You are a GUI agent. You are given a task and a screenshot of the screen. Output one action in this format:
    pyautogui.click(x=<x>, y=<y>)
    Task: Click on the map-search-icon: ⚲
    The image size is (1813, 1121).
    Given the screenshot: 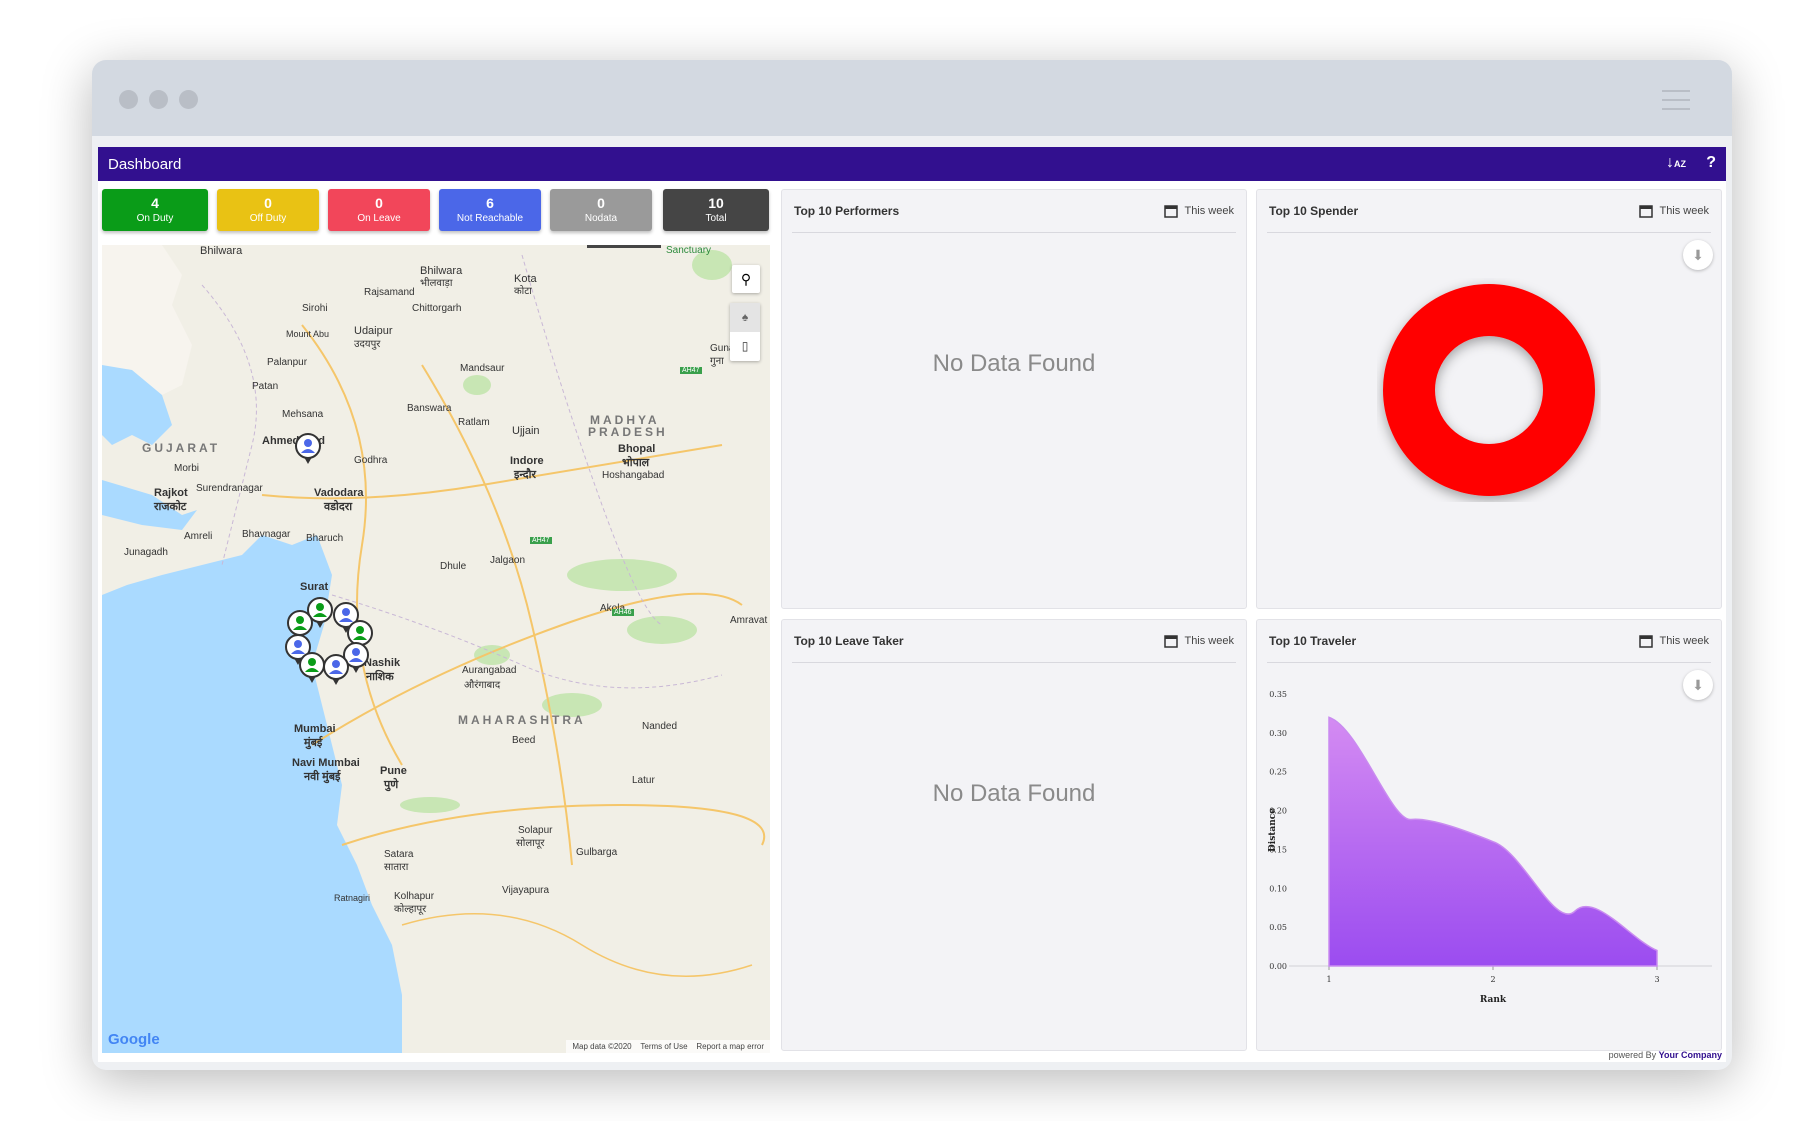 What is the action you would take?
    pyautogui.click(x=746, y=279)
    